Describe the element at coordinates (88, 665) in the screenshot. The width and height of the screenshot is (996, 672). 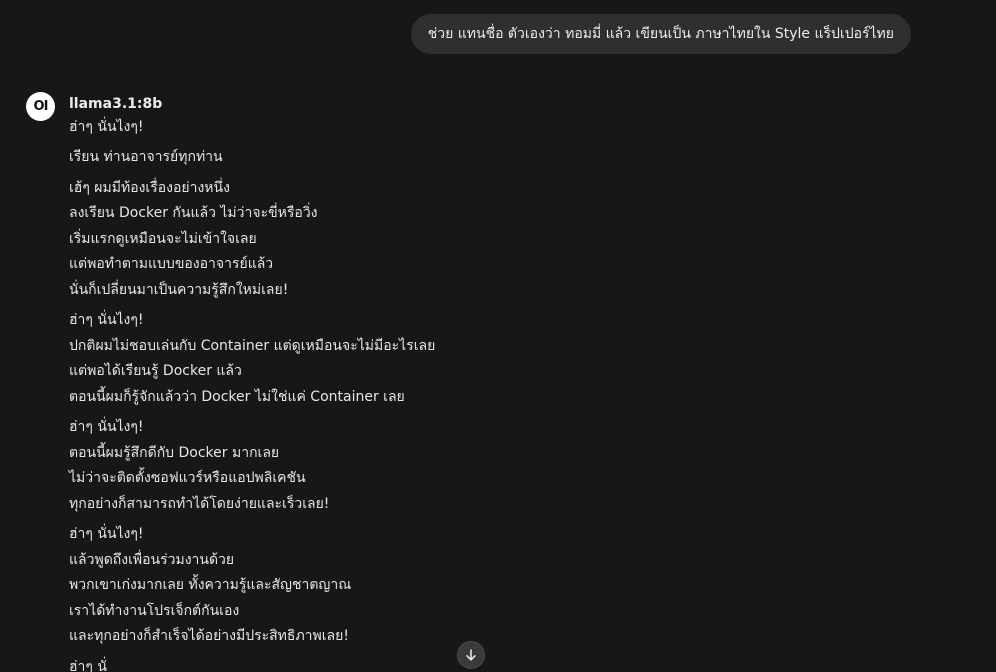
I see `message-line: ฮ่าๆ นั่` at that location.